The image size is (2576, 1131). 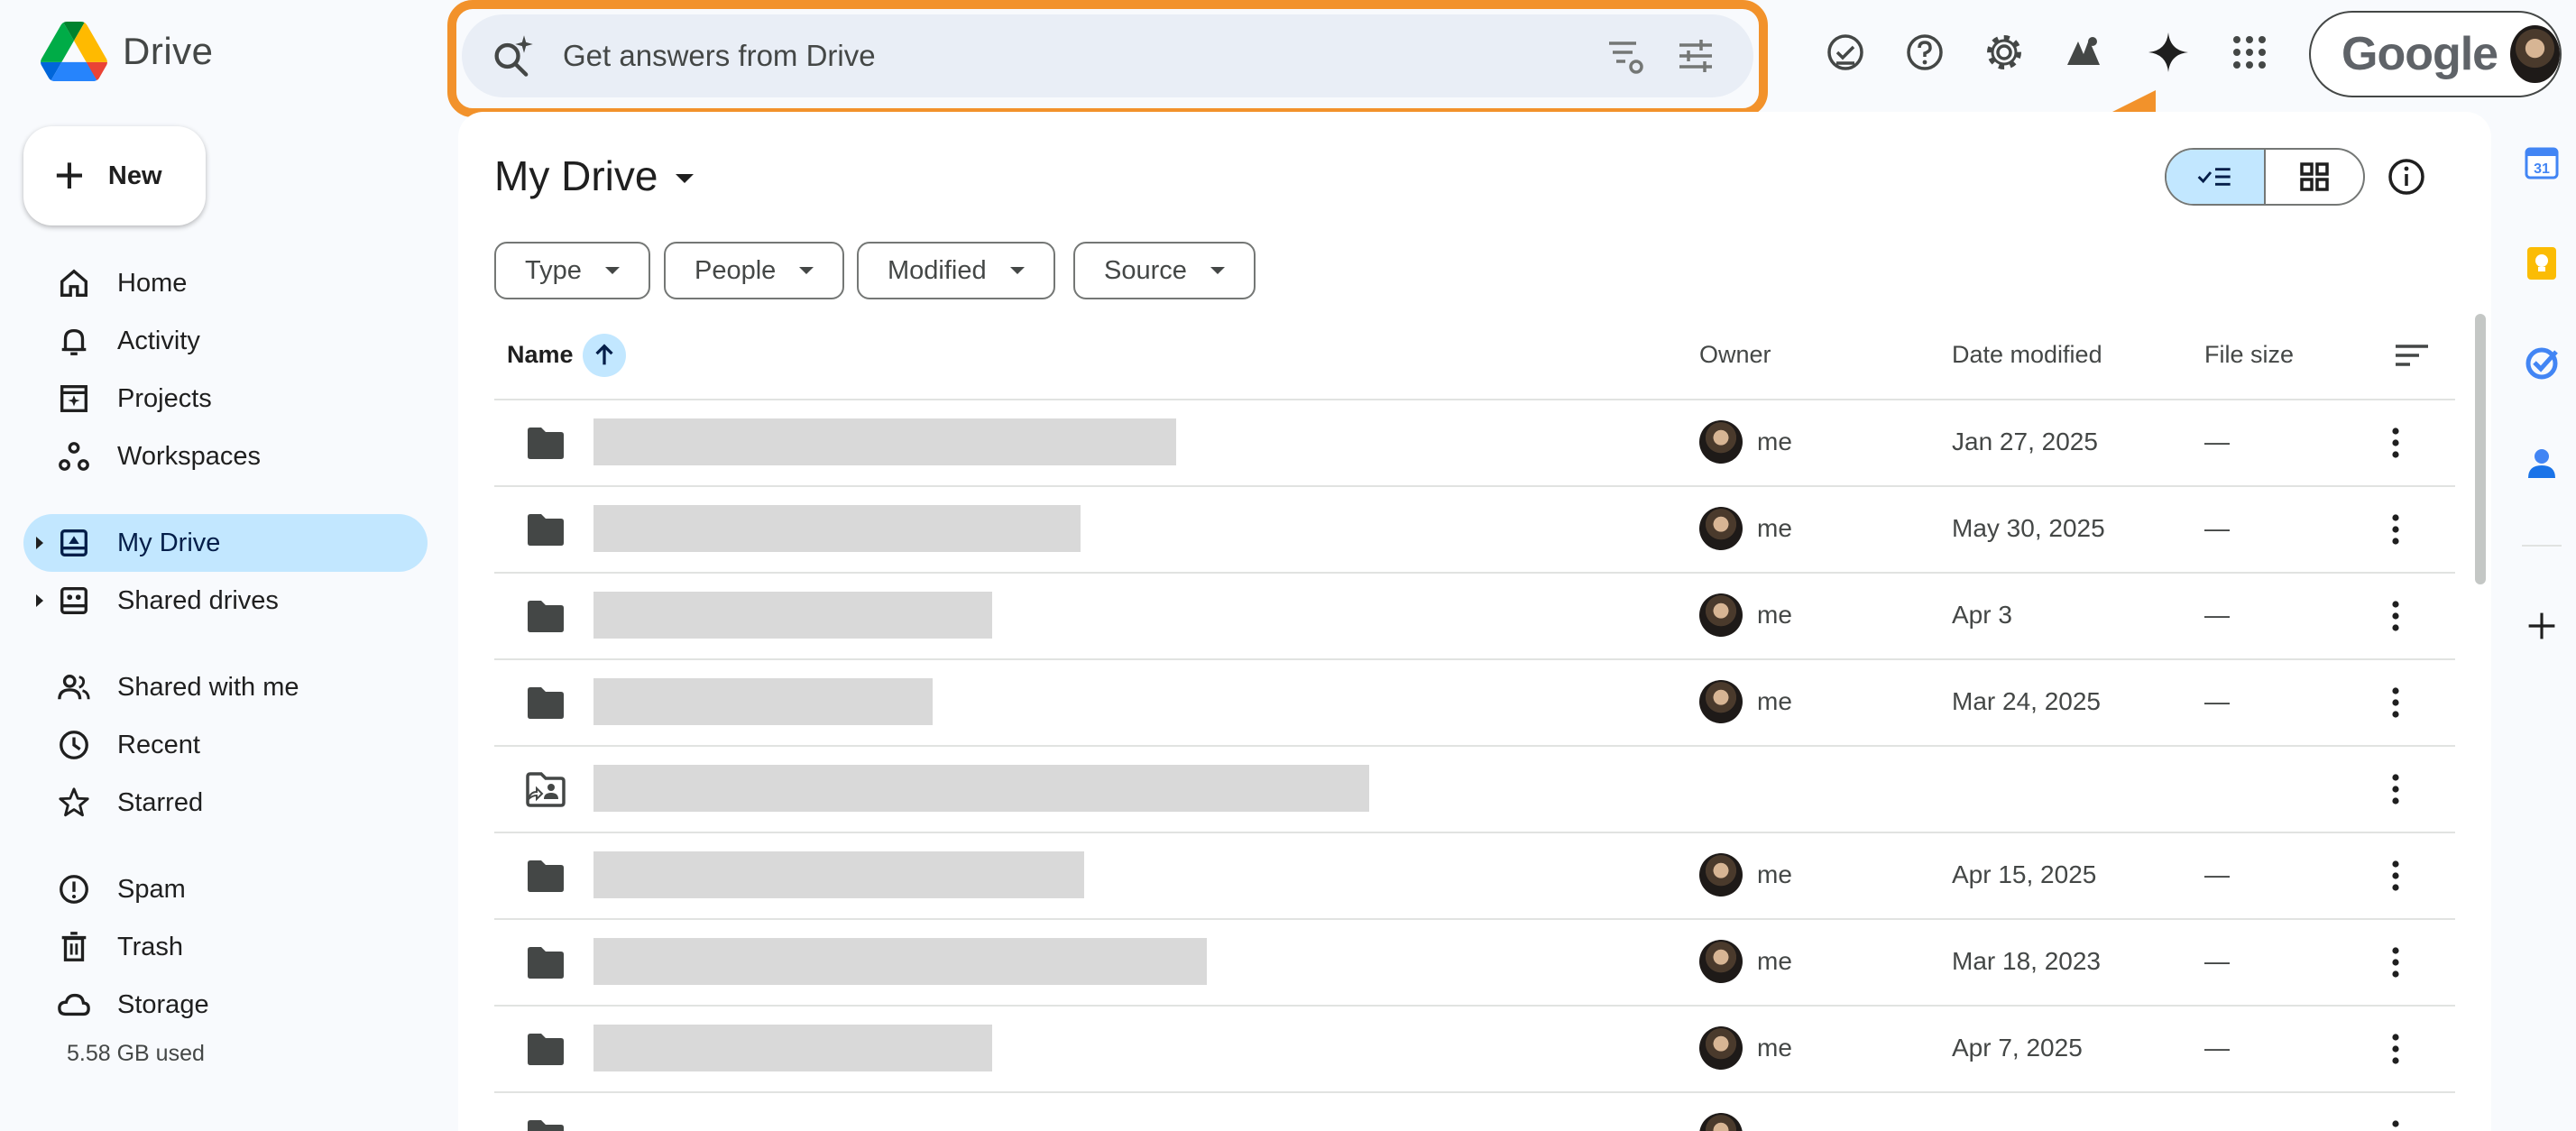 What do you see at coordinates (2027, 355) in the screenshot?
I see `column-header-date-modified: Date modified` at bounding box center [2027, 355].